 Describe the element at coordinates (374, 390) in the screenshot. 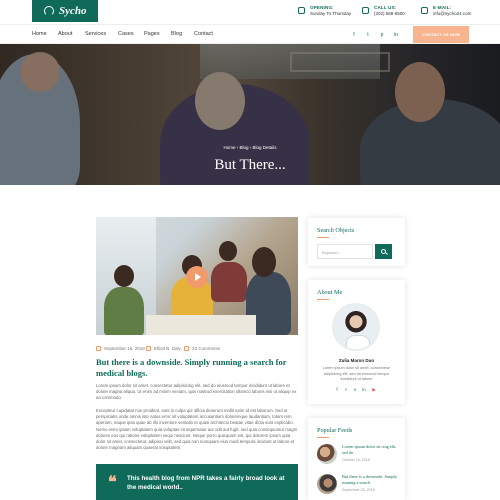

I see `youtube-icon: ▶` at that location.